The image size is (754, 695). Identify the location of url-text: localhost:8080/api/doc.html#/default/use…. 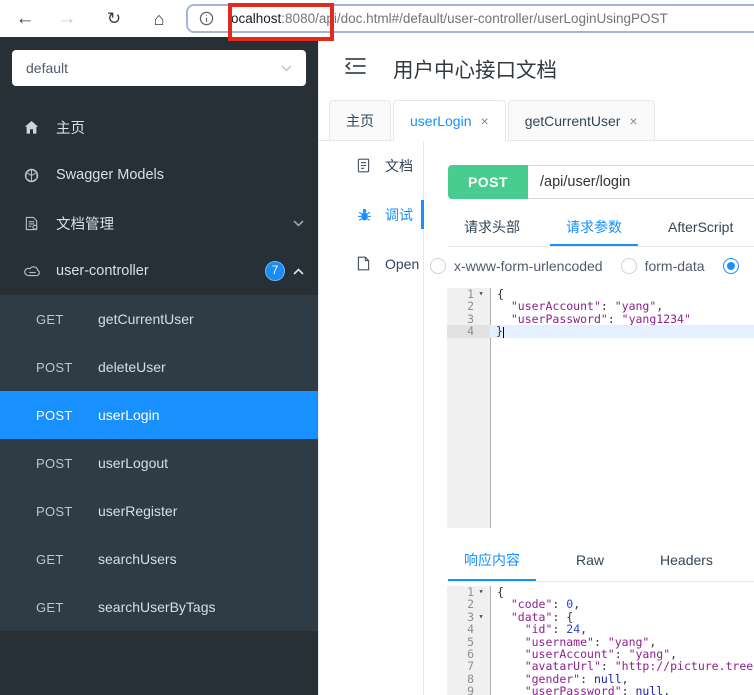
(448, 18).